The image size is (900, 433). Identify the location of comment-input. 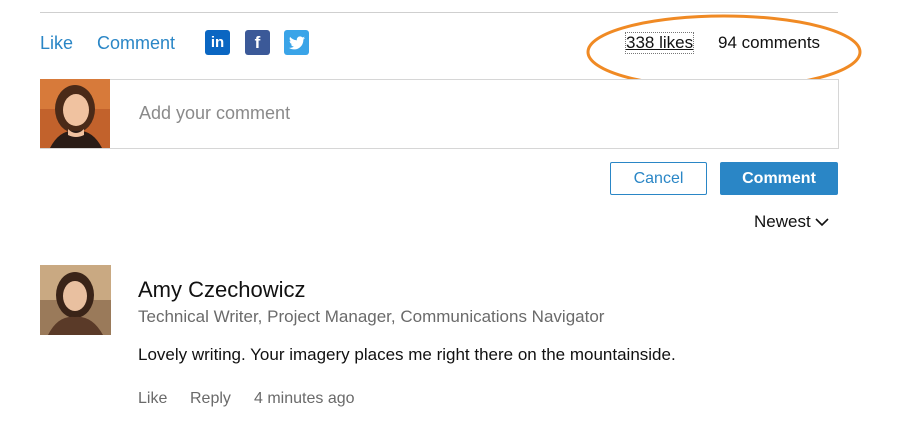
(471, 113).